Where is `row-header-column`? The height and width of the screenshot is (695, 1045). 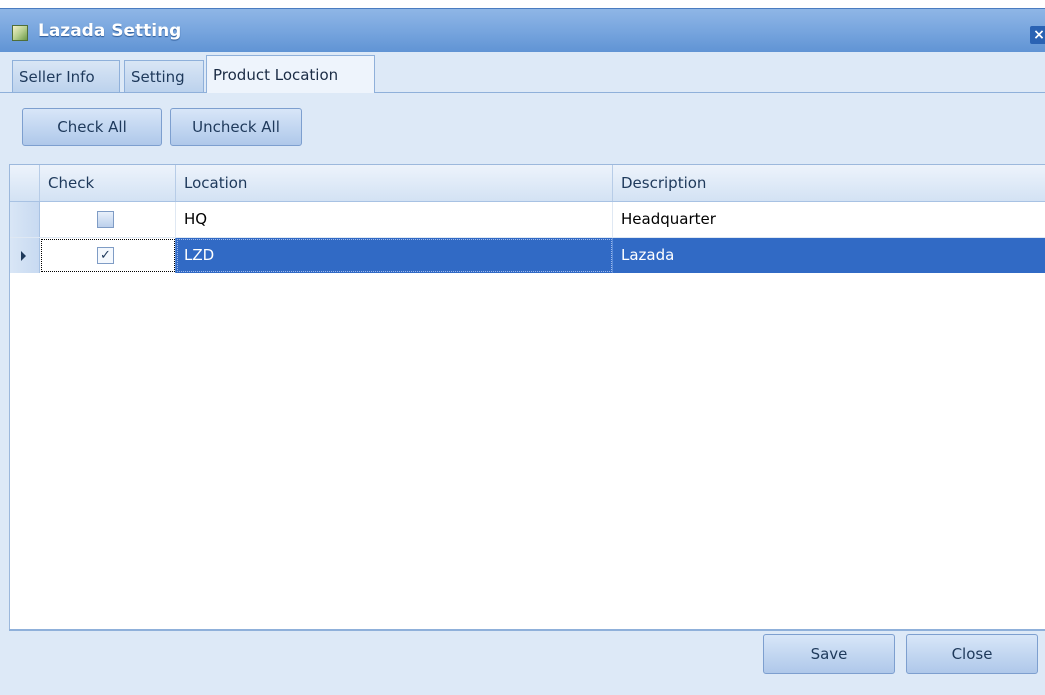
row-header-column is located at coordinates (25, 183).